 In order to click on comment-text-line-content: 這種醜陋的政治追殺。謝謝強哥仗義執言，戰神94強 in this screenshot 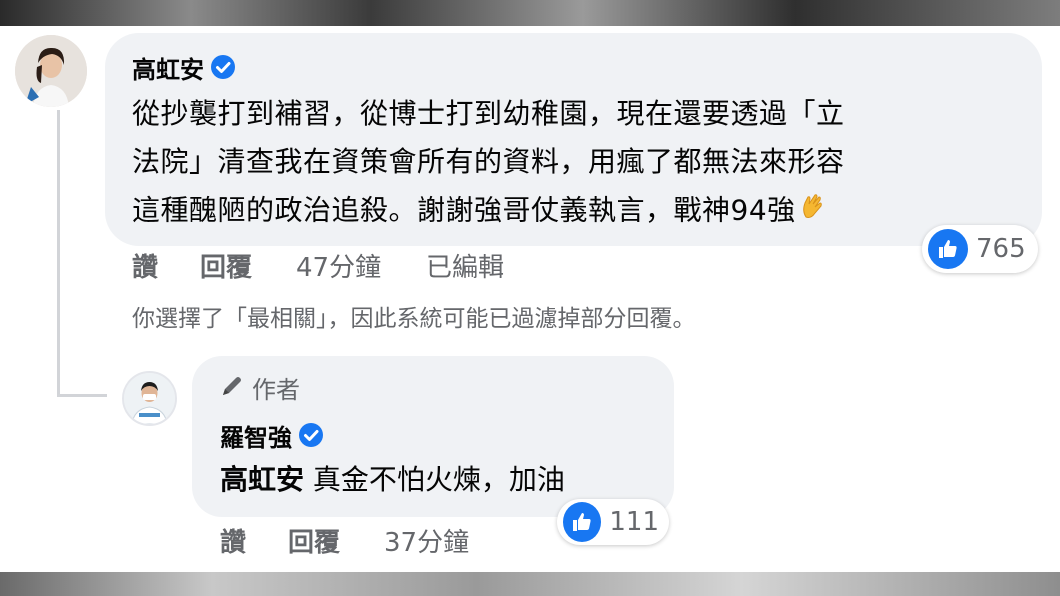, I will do `click(464, 210)`.